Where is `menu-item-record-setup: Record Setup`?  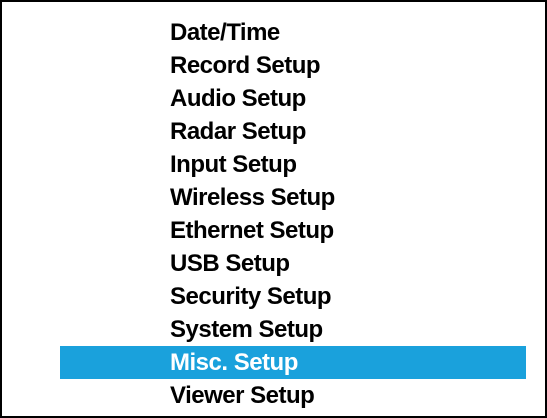
menu-item-record-setup: Record Setup is located at coordinates (273, 65).